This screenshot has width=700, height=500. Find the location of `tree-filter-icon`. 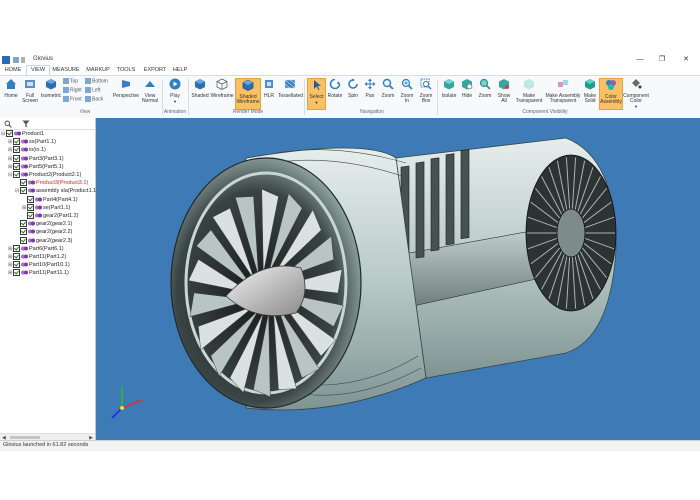

tree-filter-icon is located at coordinates (26, 124).